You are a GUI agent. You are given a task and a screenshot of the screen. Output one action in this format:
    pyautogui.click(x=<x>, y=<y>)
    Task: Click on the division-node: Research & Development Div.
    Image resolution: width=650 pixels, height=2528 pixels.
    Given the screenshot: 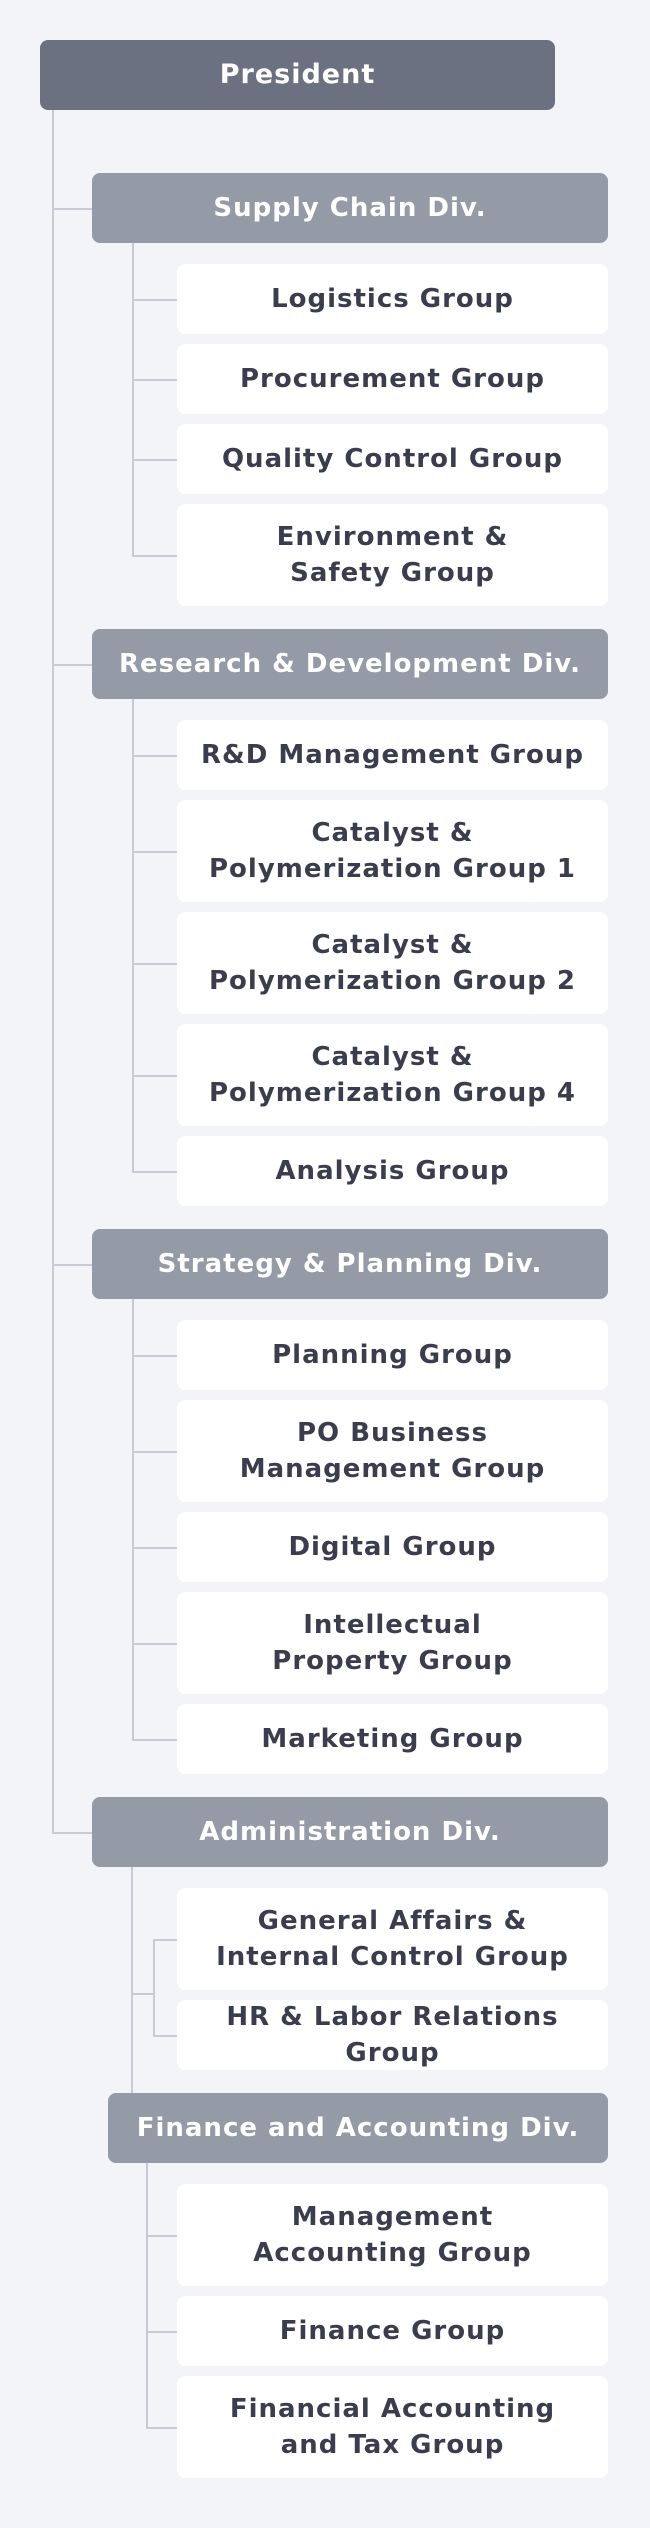 What is the action you would take?
    pyautogui.click(x=350, y=664)
    